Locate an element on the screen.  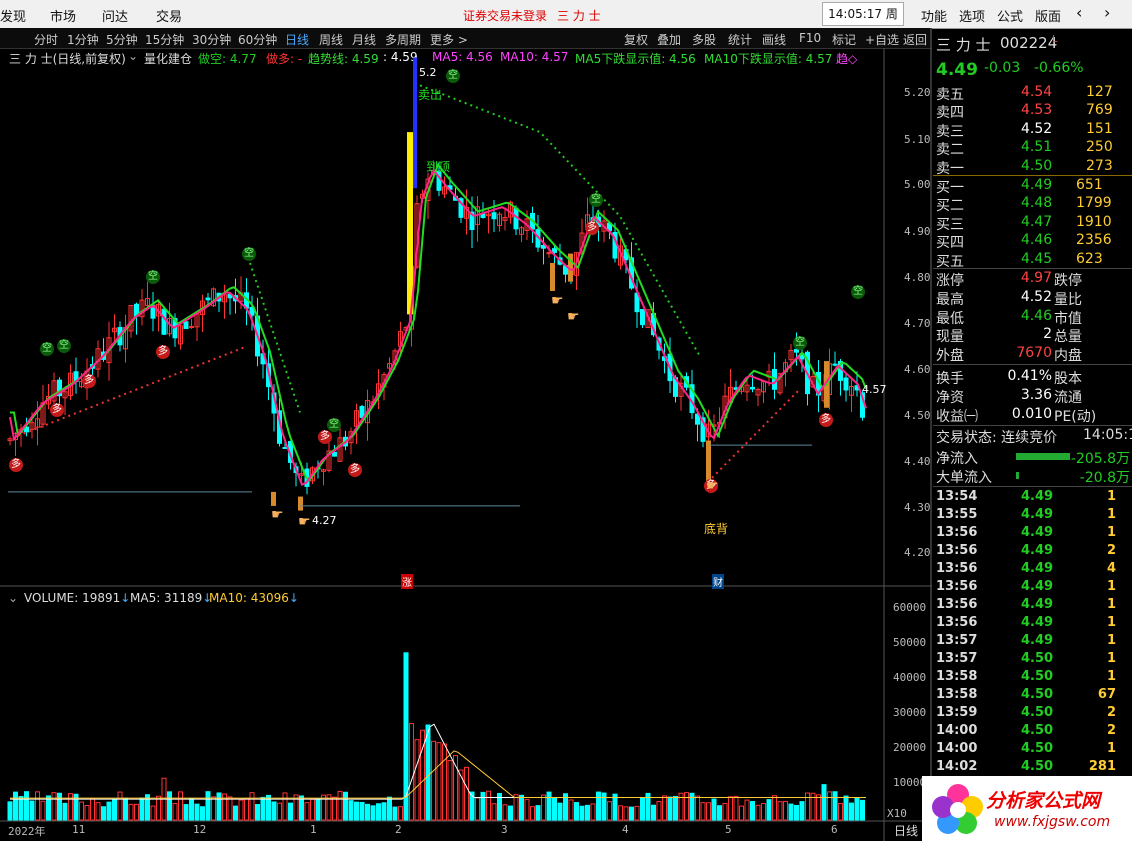
short-stop-dots is located at coordinates (560, 220).